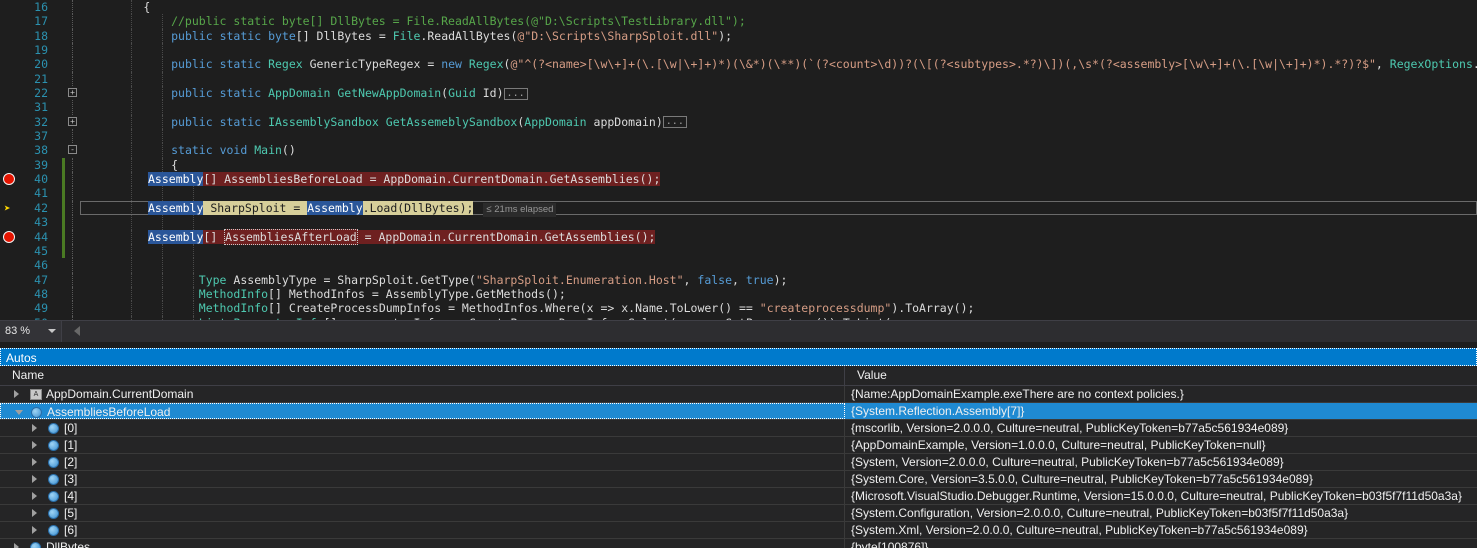 The height and width of the screenshot is (548, 1477). Describe the element at coordinates (738, 7) in the screenshot. I see `code-line: 16 {` at that location.